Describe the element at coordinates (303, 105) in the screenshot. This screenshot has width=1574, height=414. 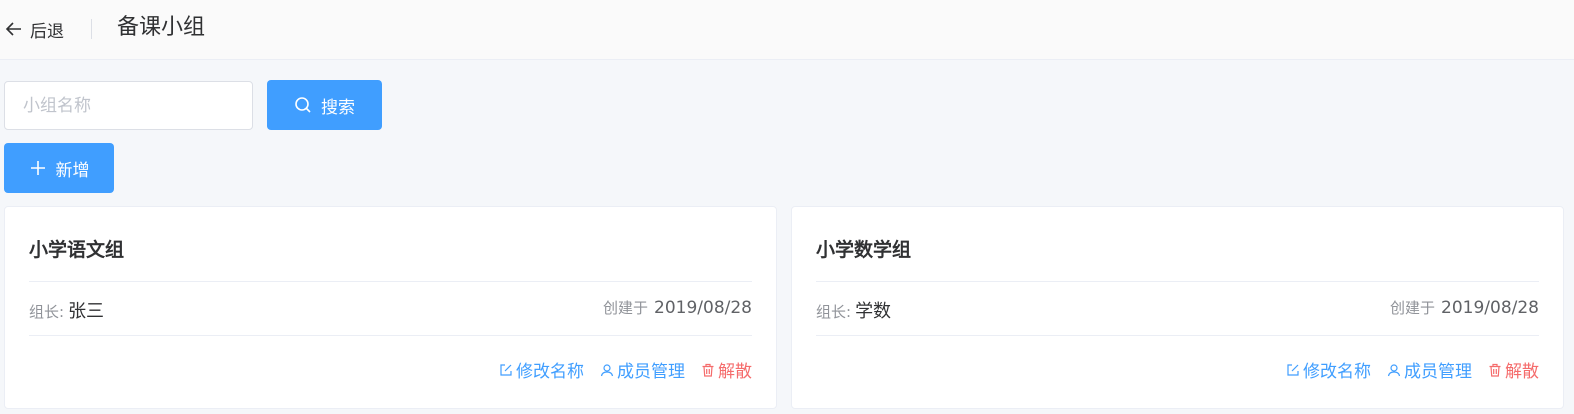
I see `search-icon` at that location.